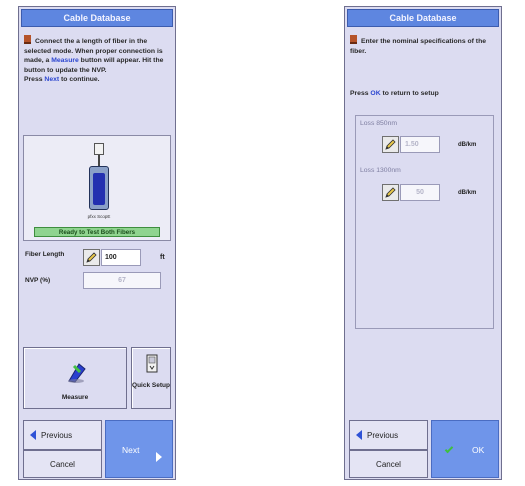  I want to click on fiber-connector-icon, so click(99, 149).